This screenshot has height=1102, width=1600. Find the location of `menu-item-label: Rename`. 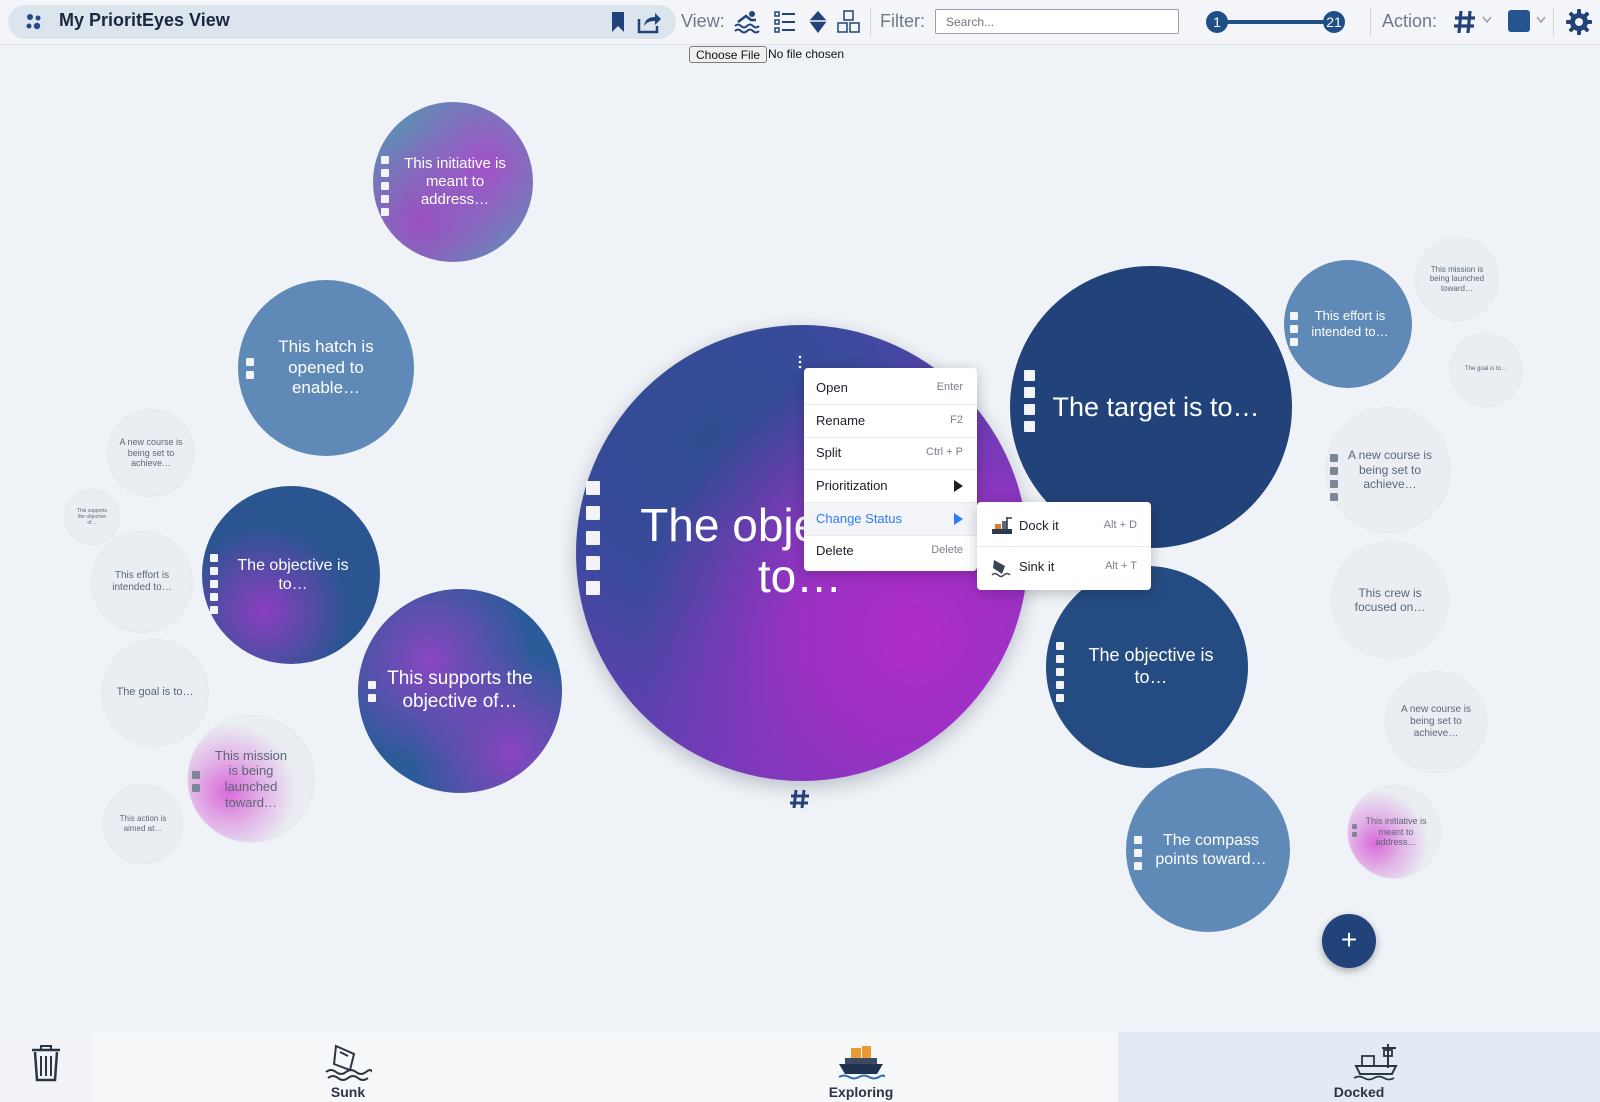

menu-item-label: Rename is located at coordinates (841, 420).